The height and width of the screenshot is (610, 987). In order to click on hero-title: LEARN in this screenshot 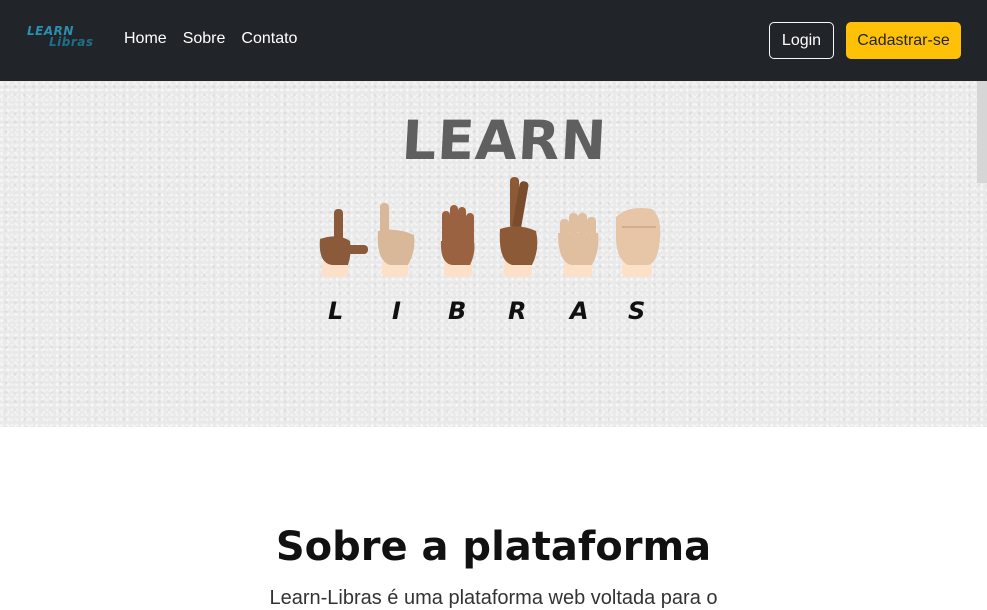, I will do `click(504, 140)`.